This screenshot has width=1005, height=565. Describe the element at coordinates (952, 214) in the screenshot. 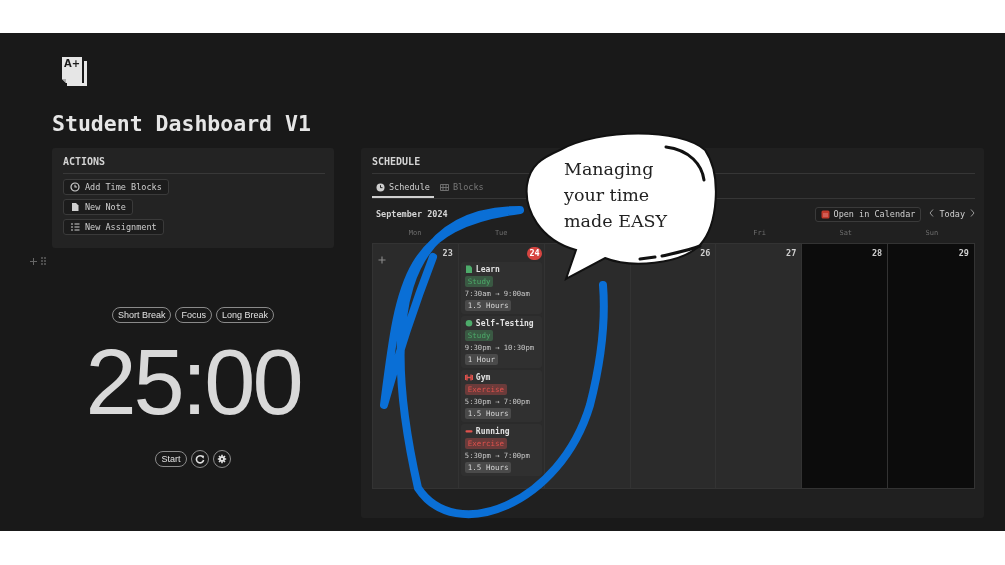

I see `today-button: Today` at that location.